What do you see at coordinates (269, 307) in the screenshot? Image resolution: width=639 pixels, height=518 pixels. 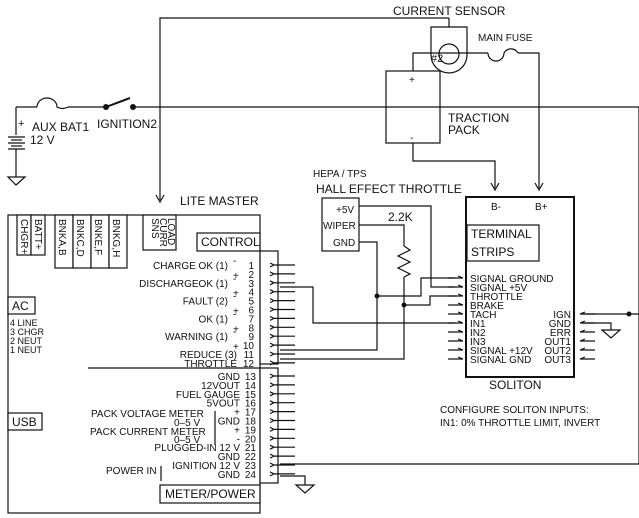 I see `control-terminal-strip` at bounding box center [269, 307].